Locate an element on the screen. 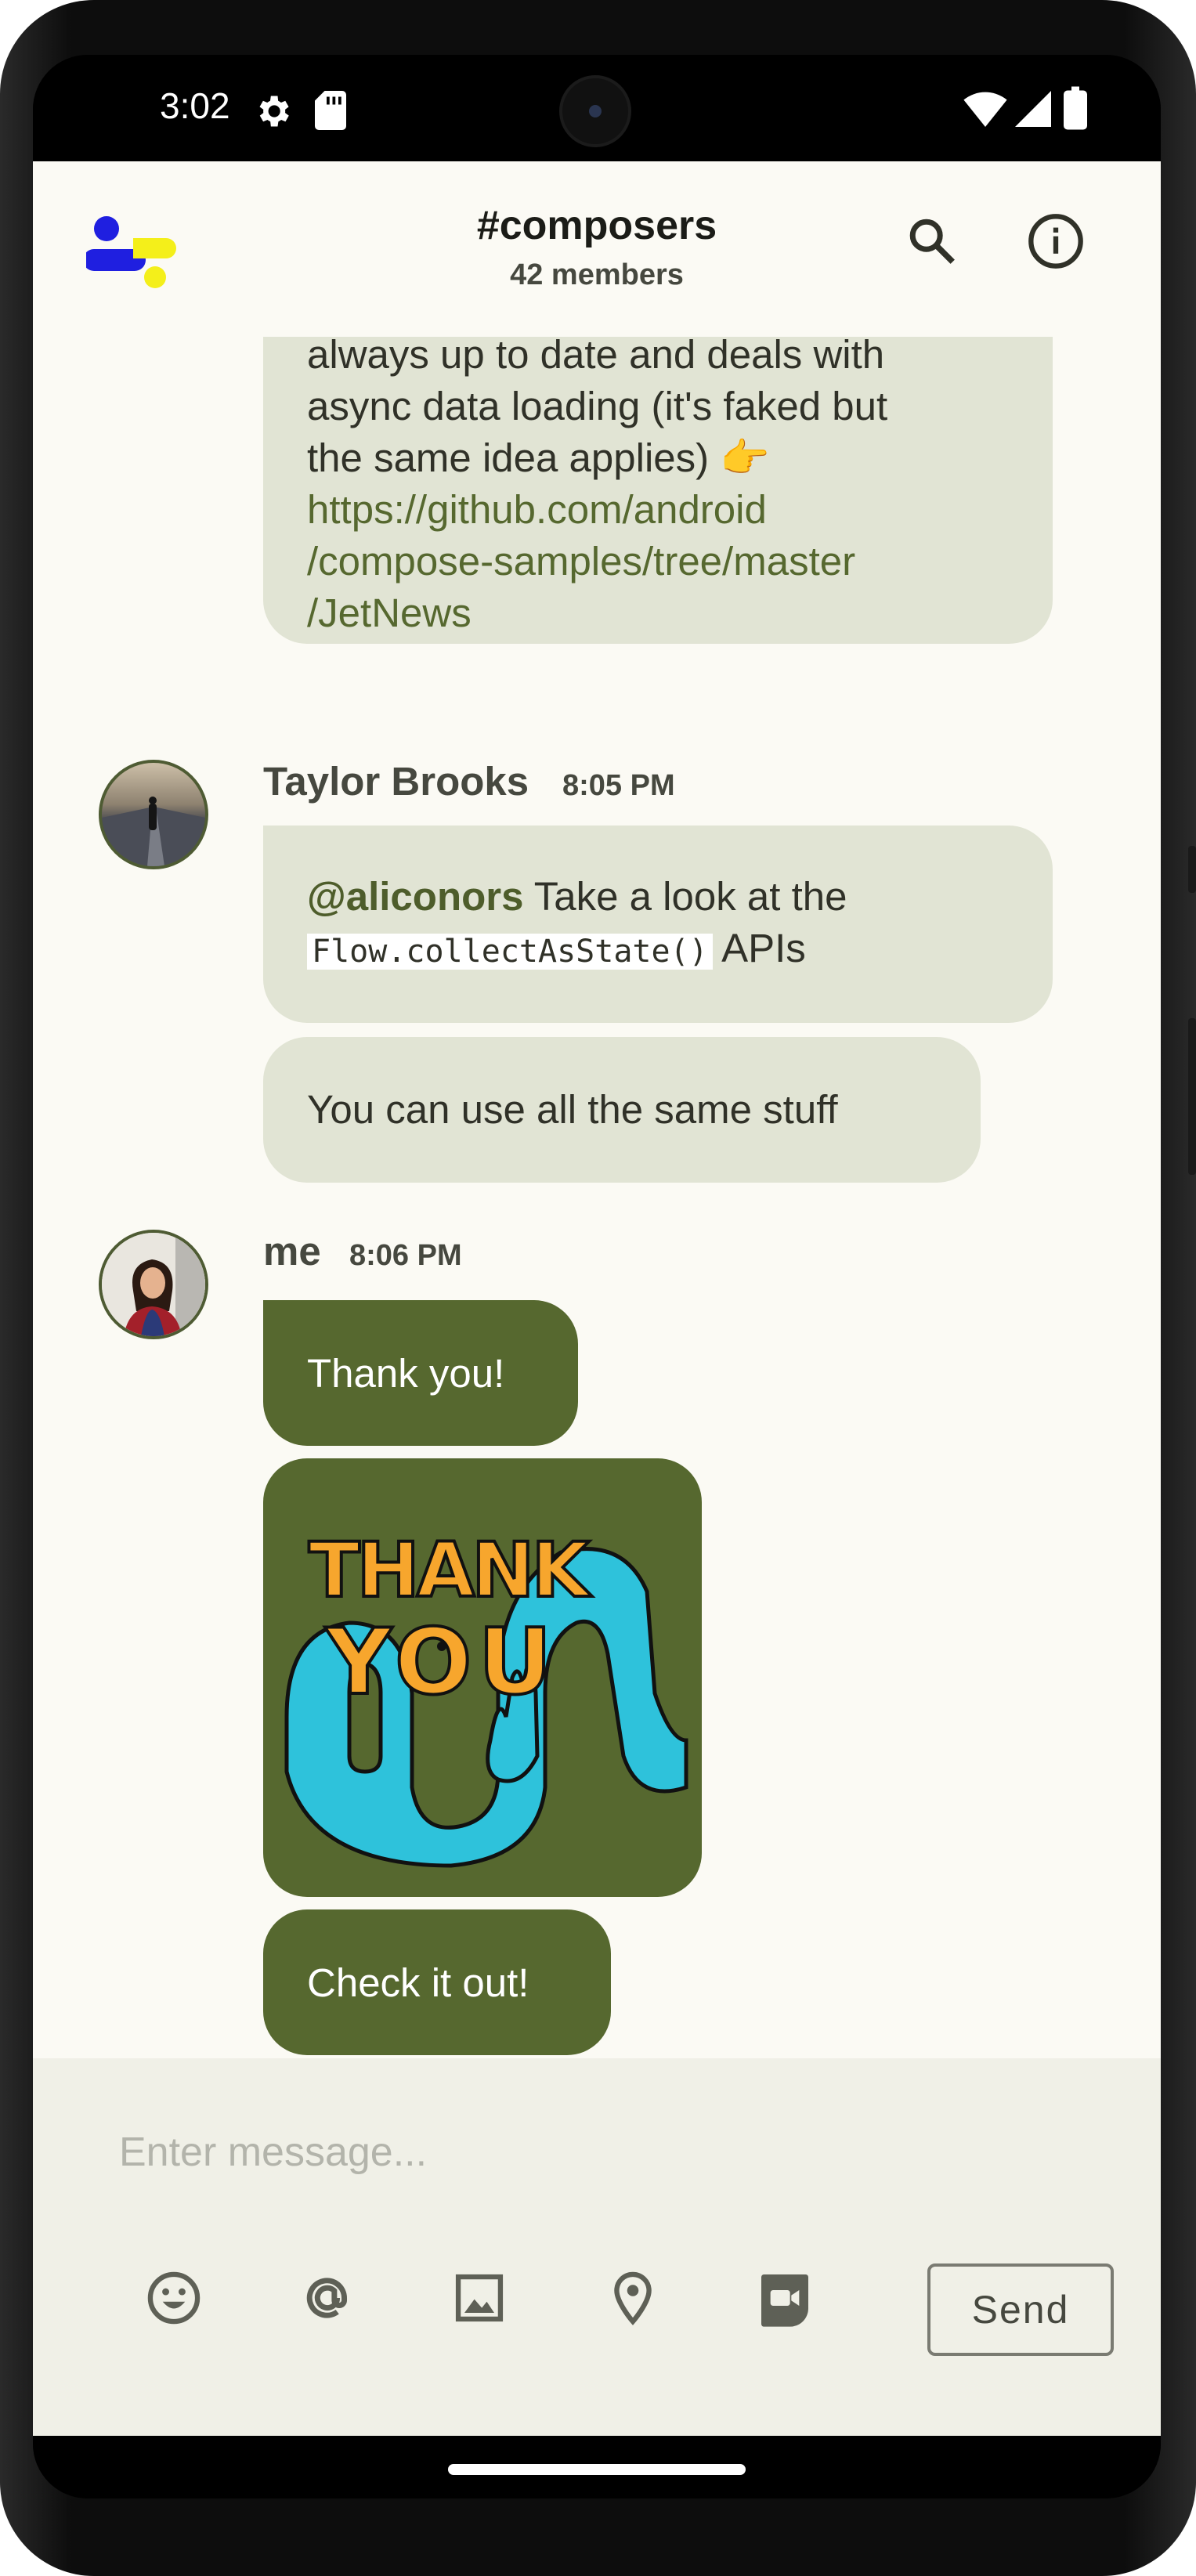  sticker-text-you: YOU is located at coordinates (441, 1662).